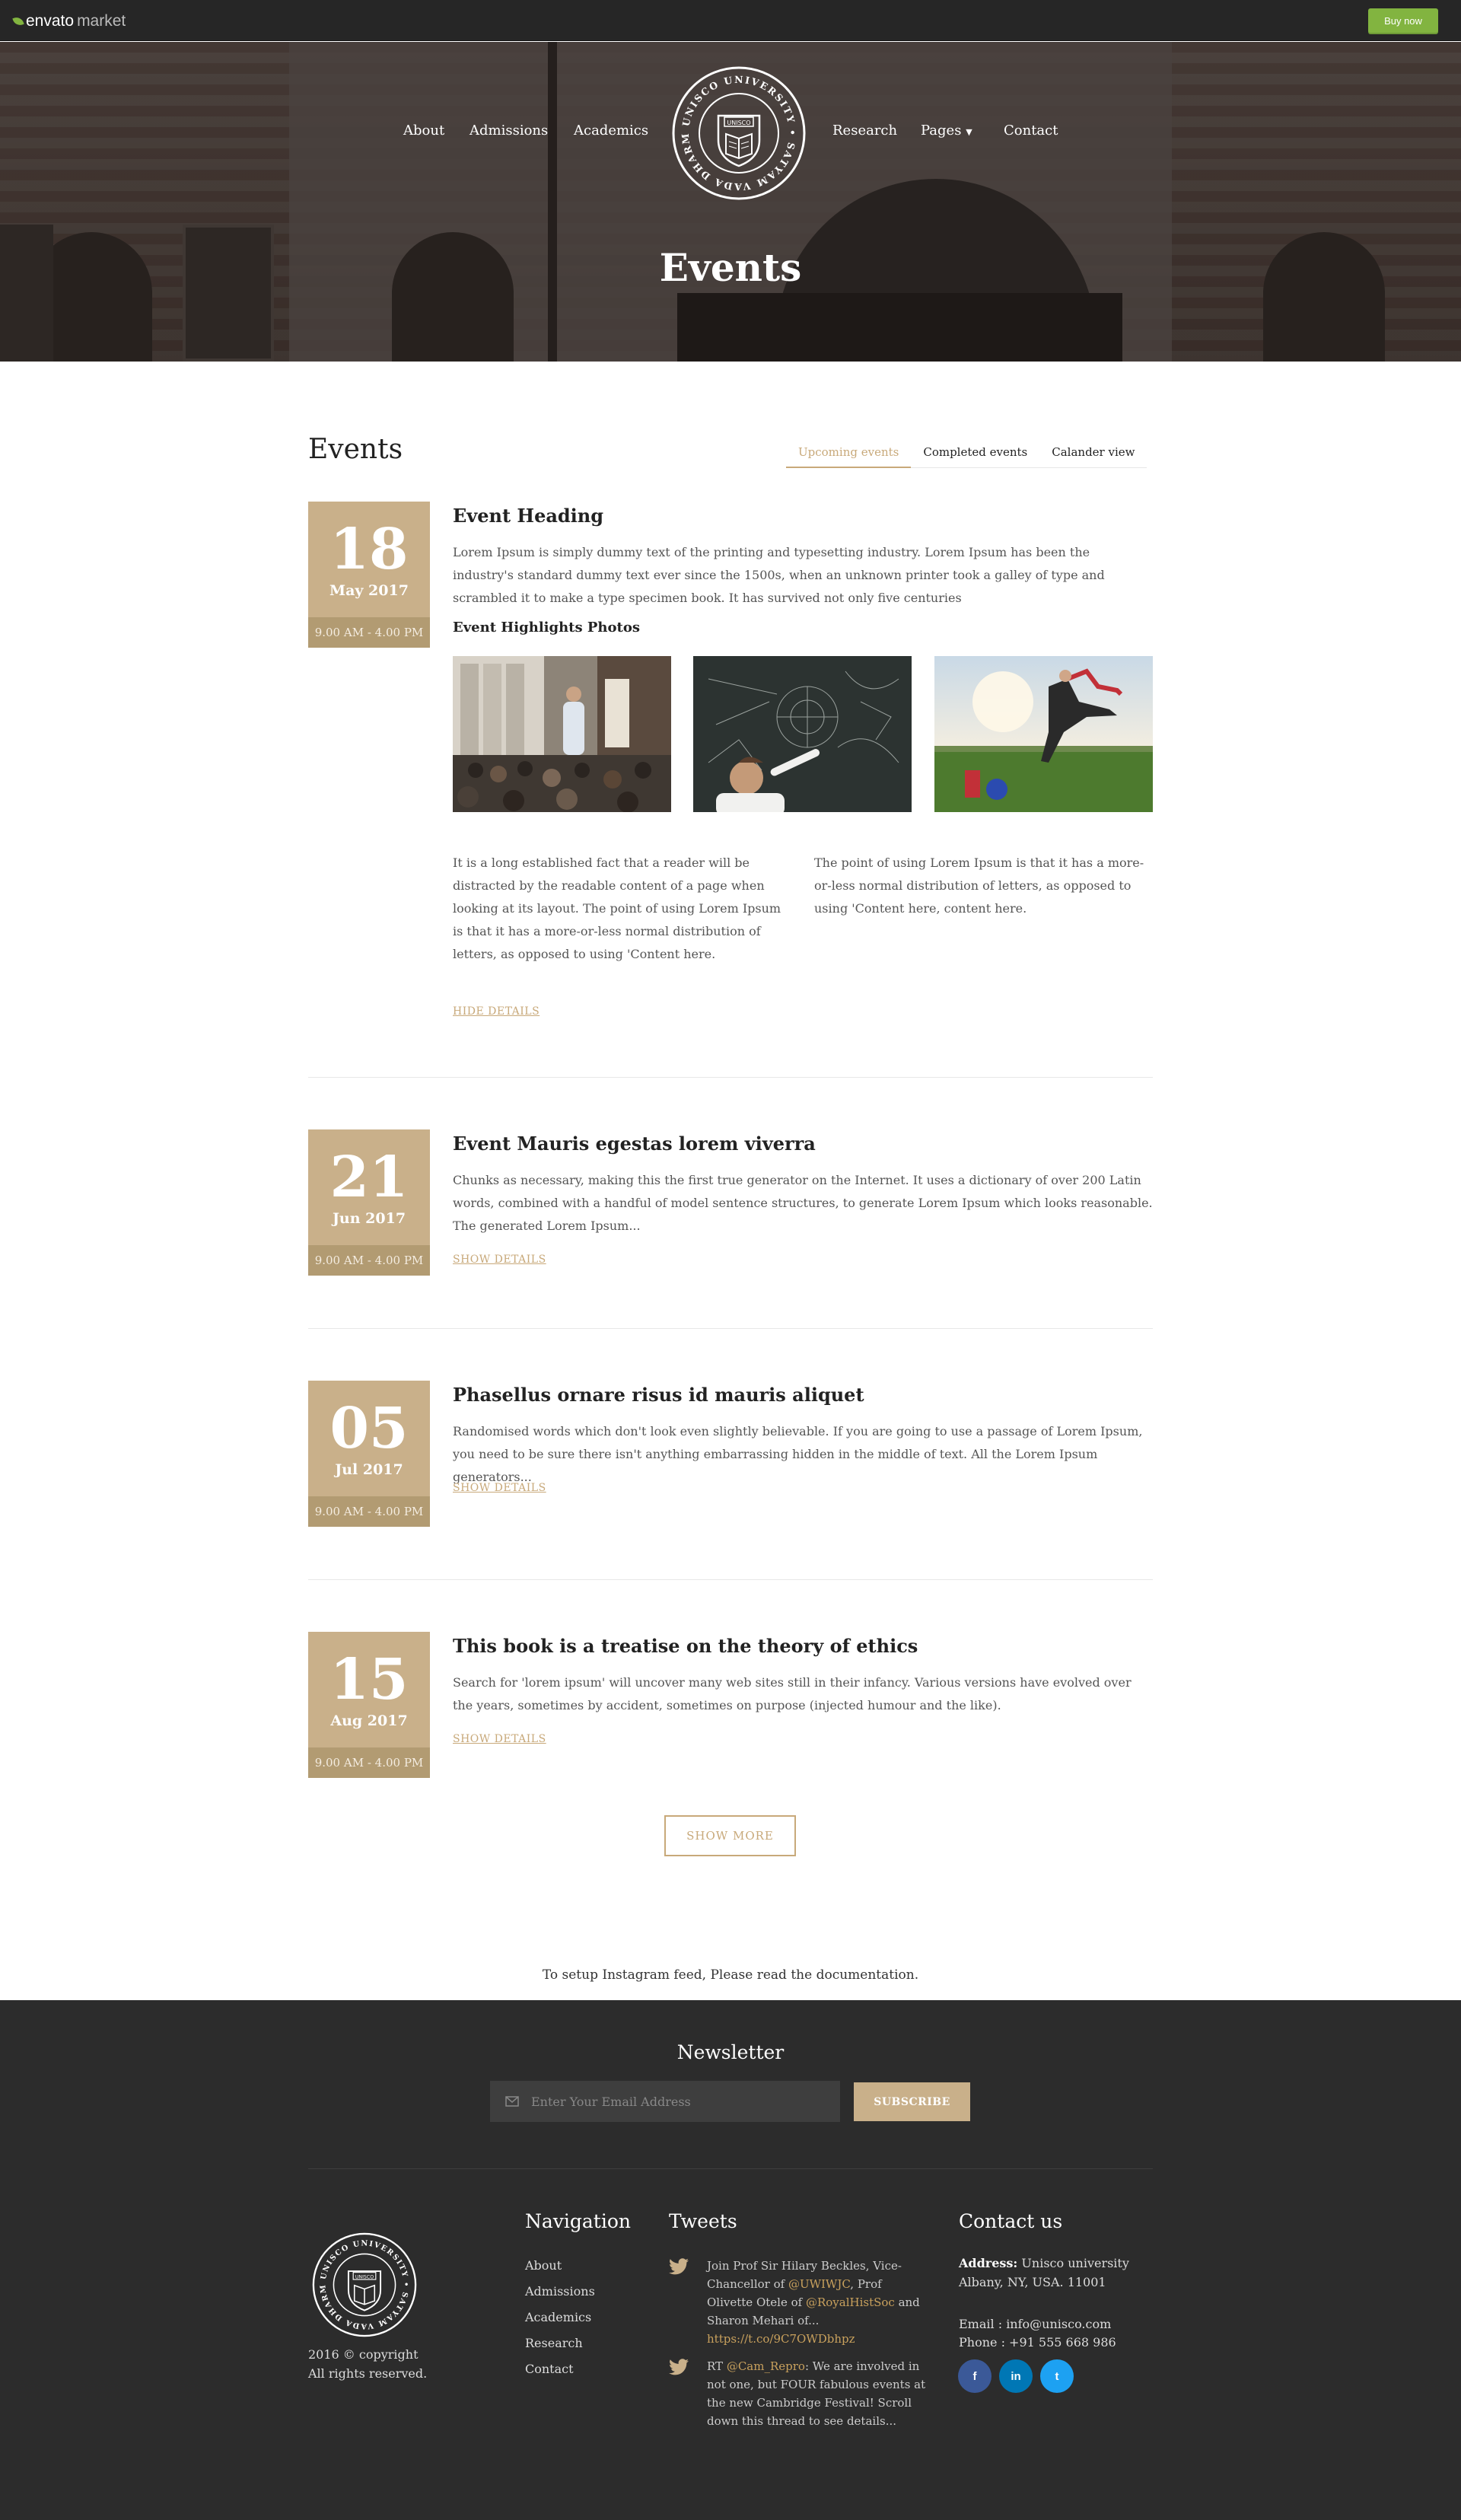  What do you see at coordinates (1011, 2221) in the screenshot?
I see `footer-contact-title: Contact us` at bounding box center [1011, 2221].